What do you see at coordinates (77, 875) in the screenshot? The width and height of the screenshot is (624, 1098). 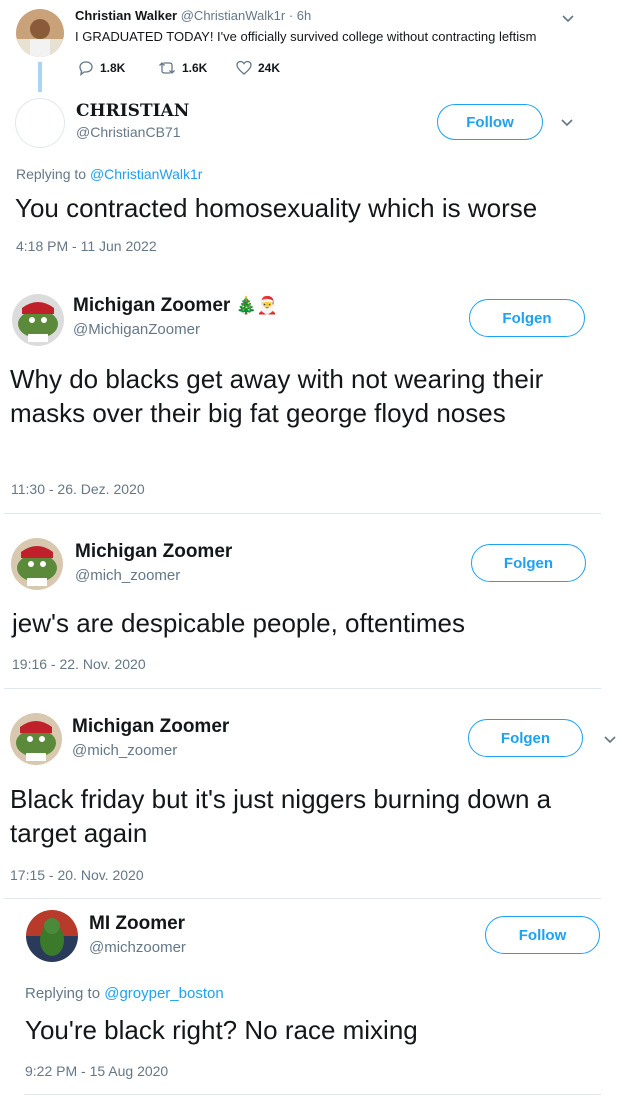 I see `tweet-timestamp: 17:15 - 20. Nov. 2020` at bounding box center [77, 875].